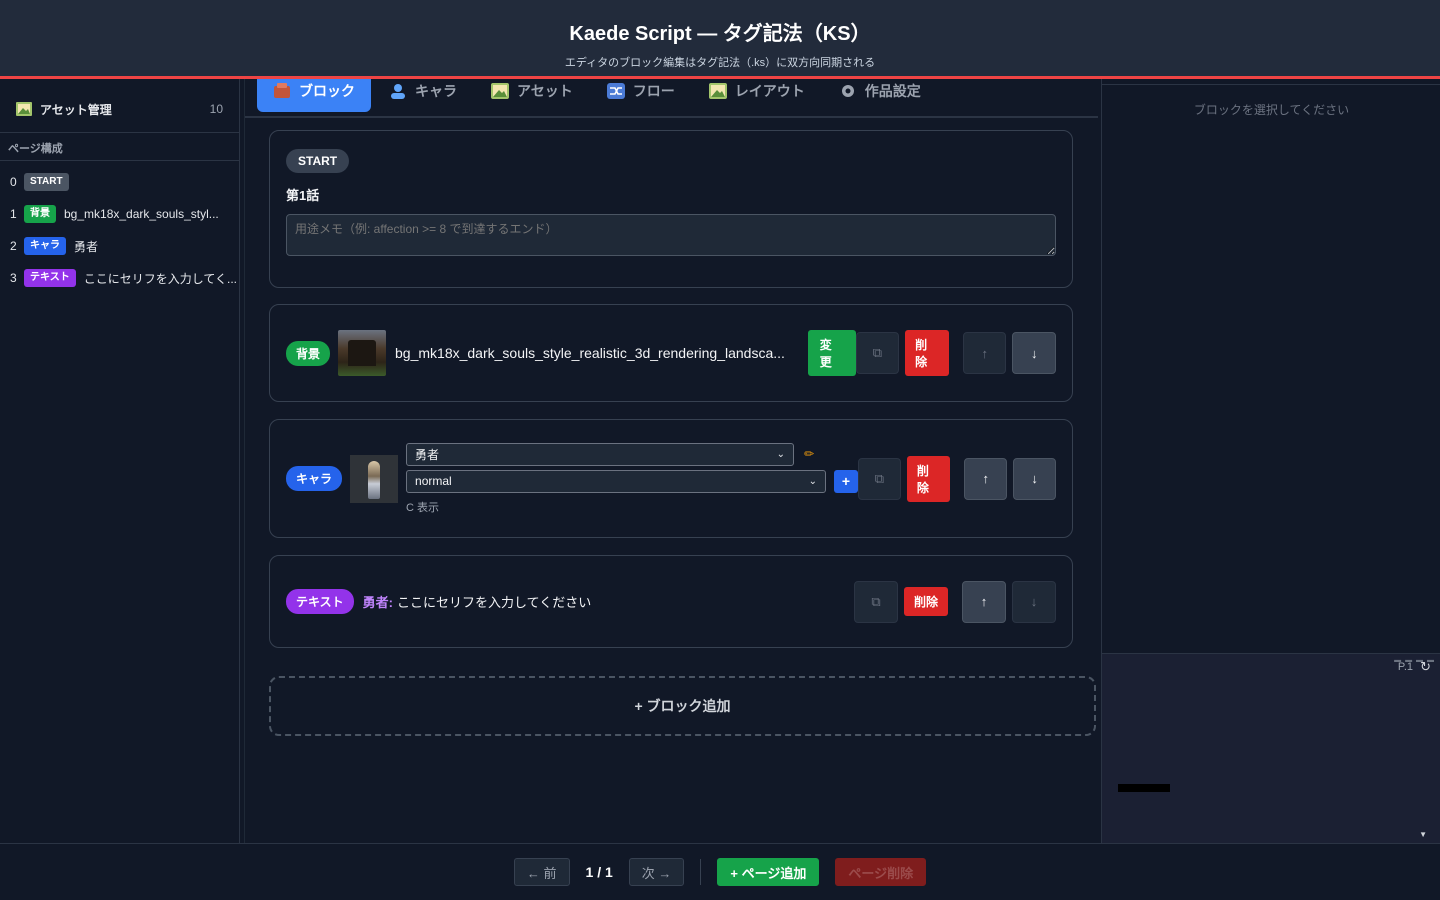 The image size is (1440, 900). What do you see at coordinates (809, 454) in the screenshot?
I see `pencil-icon: ✏` at bounding box center [809, 454].